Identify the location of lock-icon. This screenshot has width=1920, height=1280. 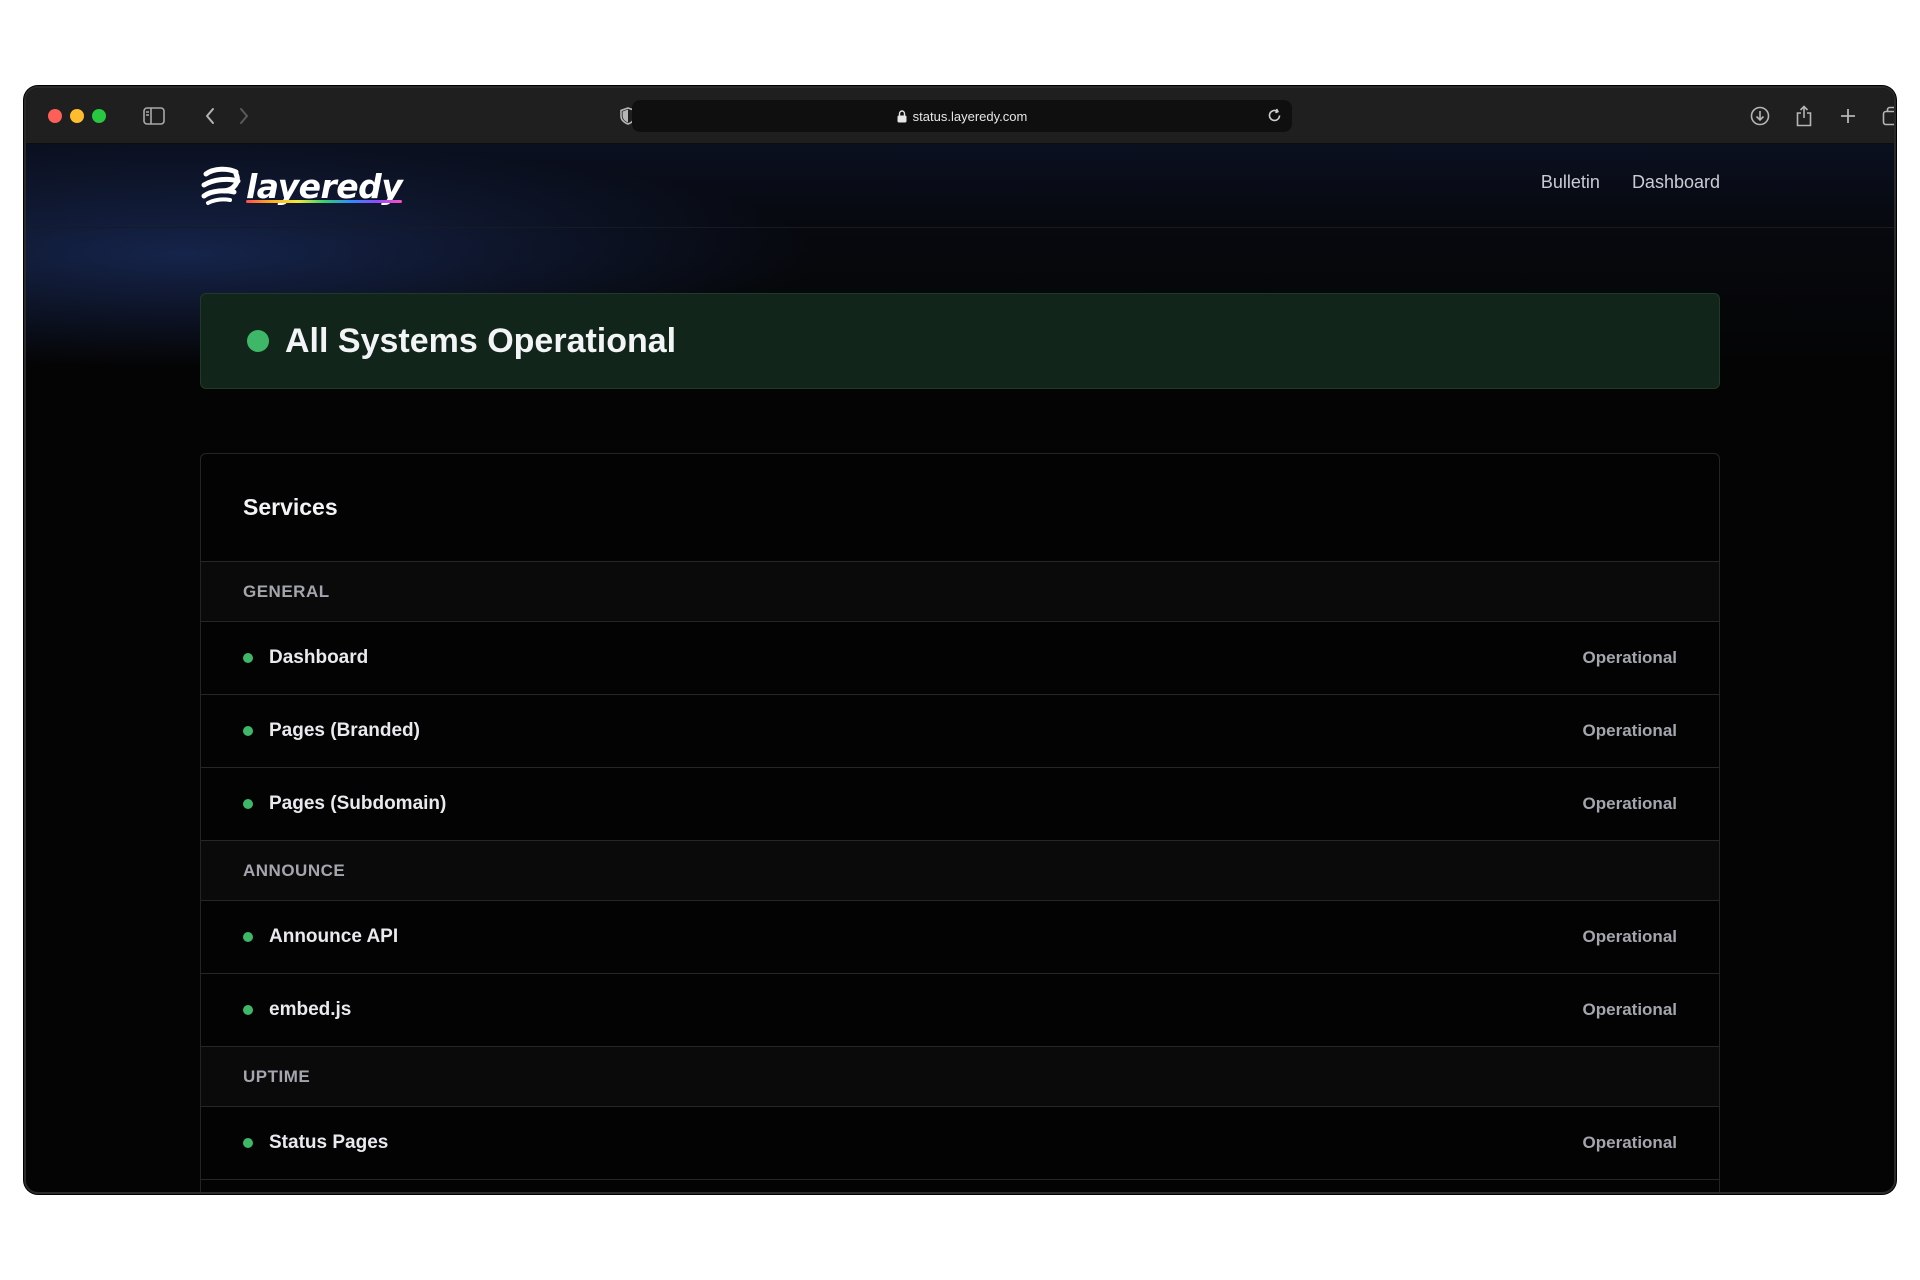
(902, 116).